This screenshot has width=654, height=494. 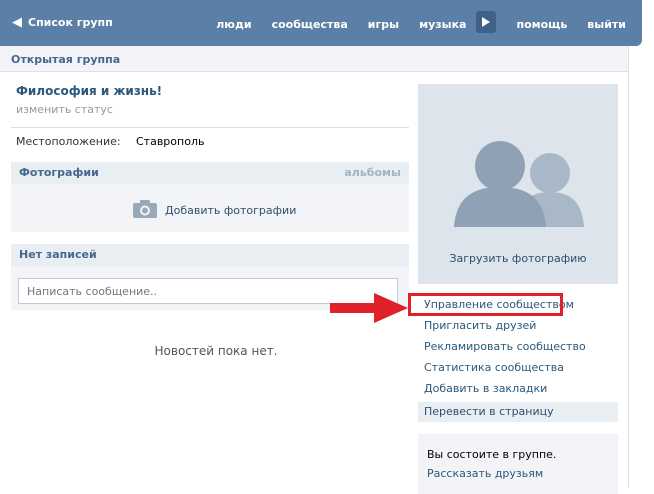 What do you see at coordinates (231, 210) in the screenshot?
I see `add-photos-label: Добавить фотографии` at bounding box center [231, 210].